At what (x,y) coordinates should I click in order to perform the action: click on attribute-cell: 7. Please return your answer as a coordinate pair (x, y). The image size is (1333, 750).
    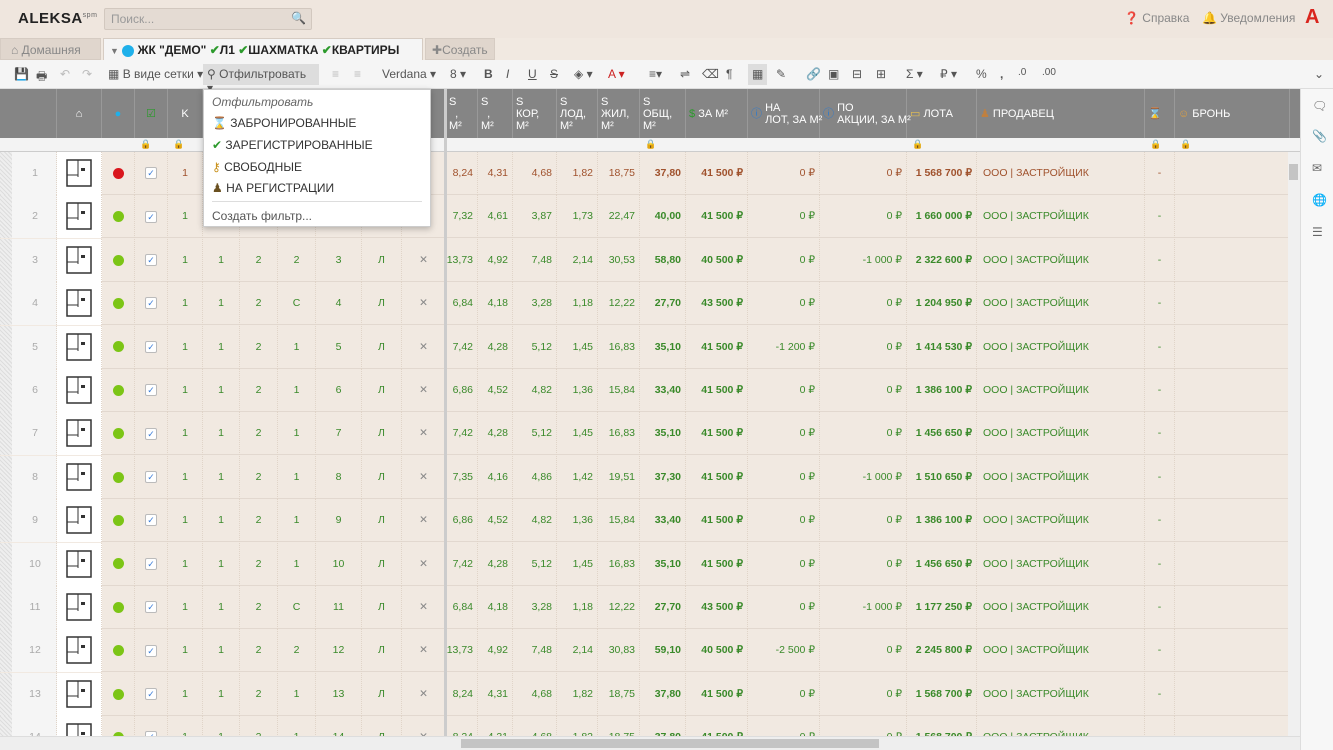
    Looking at the image, I should click on (339, 434).